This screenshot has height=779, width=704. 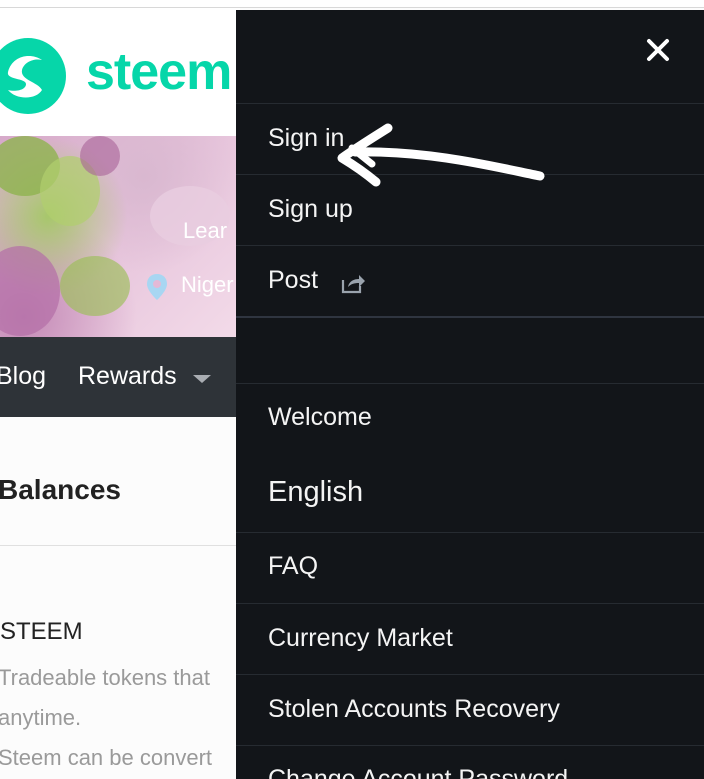 I want to click on wallet-navbar: Blog Rewards, so click(x=120, y=377).